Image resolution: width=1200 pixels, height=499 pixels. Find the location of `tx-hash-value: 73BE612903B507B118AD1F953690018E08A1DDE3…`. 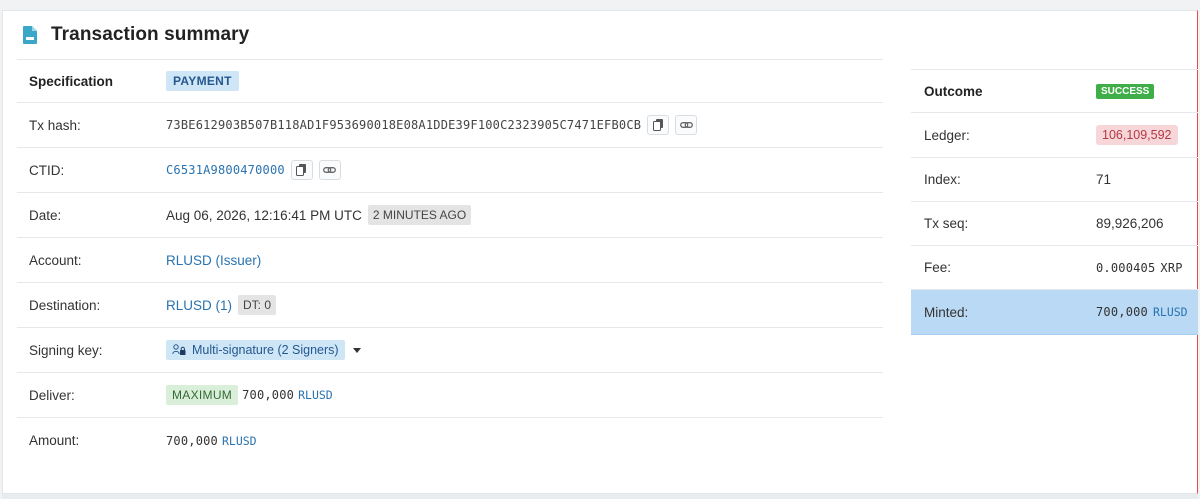

tx-hash-value: 73BE612903B507B118AD1F953690018E08A1DDE3… is located at coordinates (404, 125).